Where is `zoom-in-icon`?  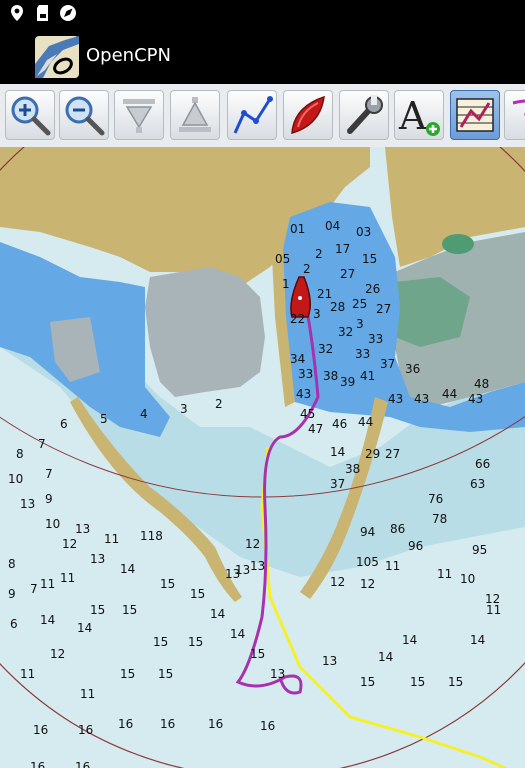
zoom-in-icon is located at coordinates (31, 116).